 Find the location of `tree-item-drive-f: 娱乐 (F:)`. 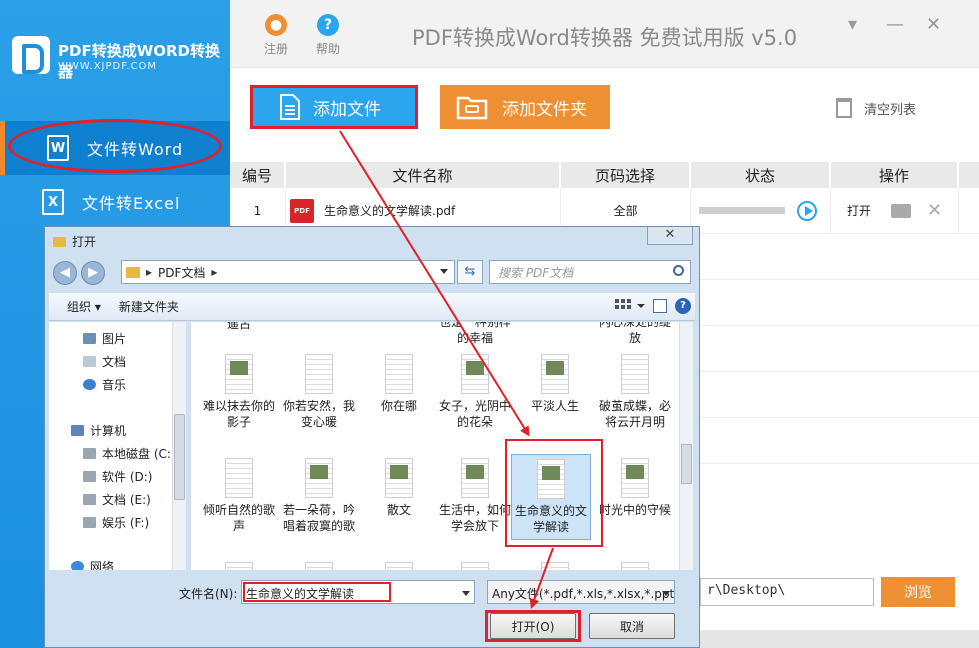

tree-item-drive-f: 娱乐 (F:) is located at coordinates (116, 522).